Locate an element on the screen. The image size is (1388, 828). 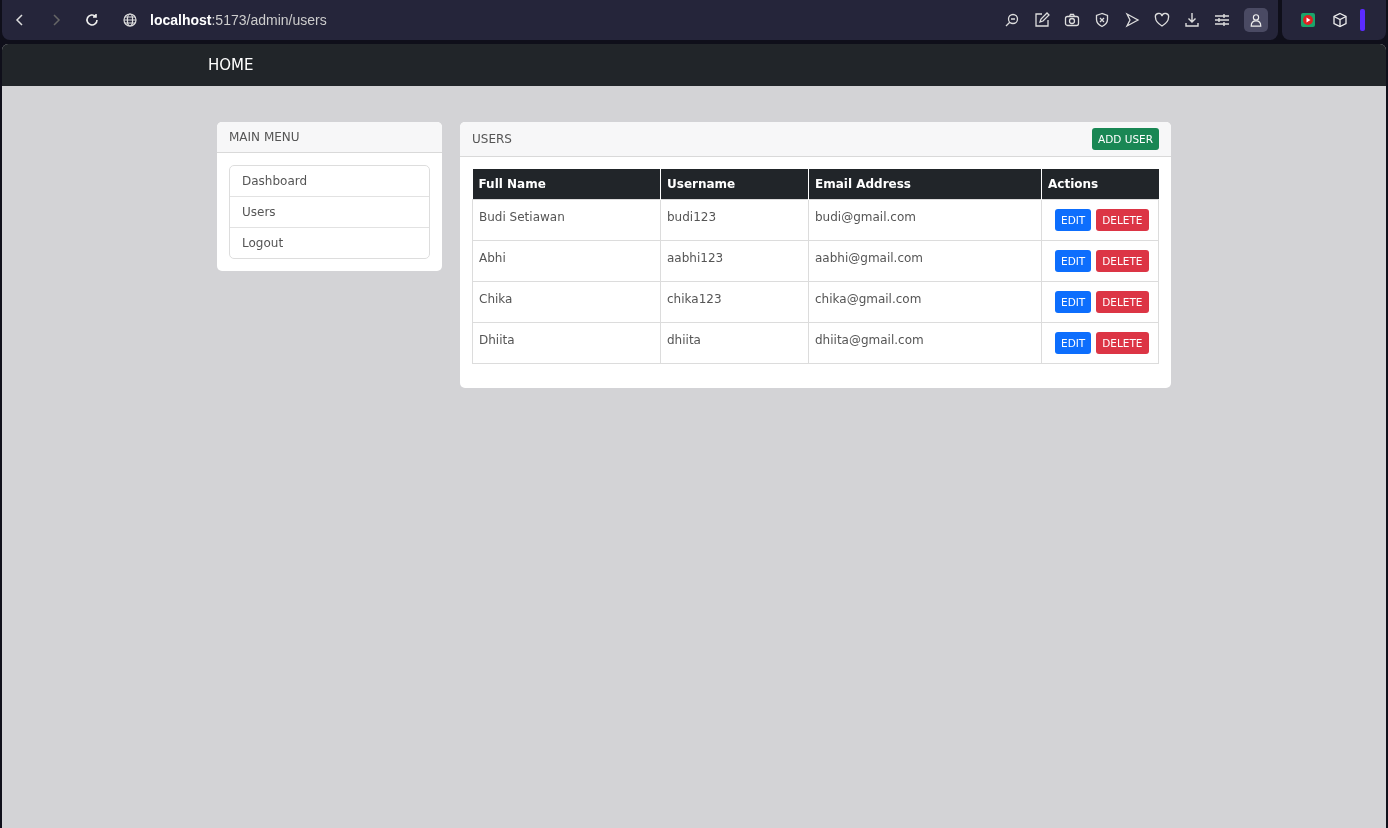
send-icon is located at coordinates (1132, 20).